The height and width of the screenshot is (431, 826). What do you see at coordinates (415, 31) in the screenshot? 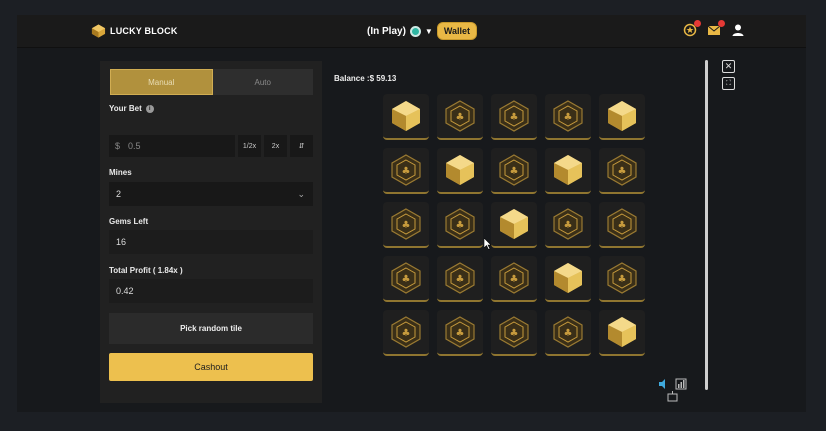
I see `coin-icon` at bounding box center [415, 31].